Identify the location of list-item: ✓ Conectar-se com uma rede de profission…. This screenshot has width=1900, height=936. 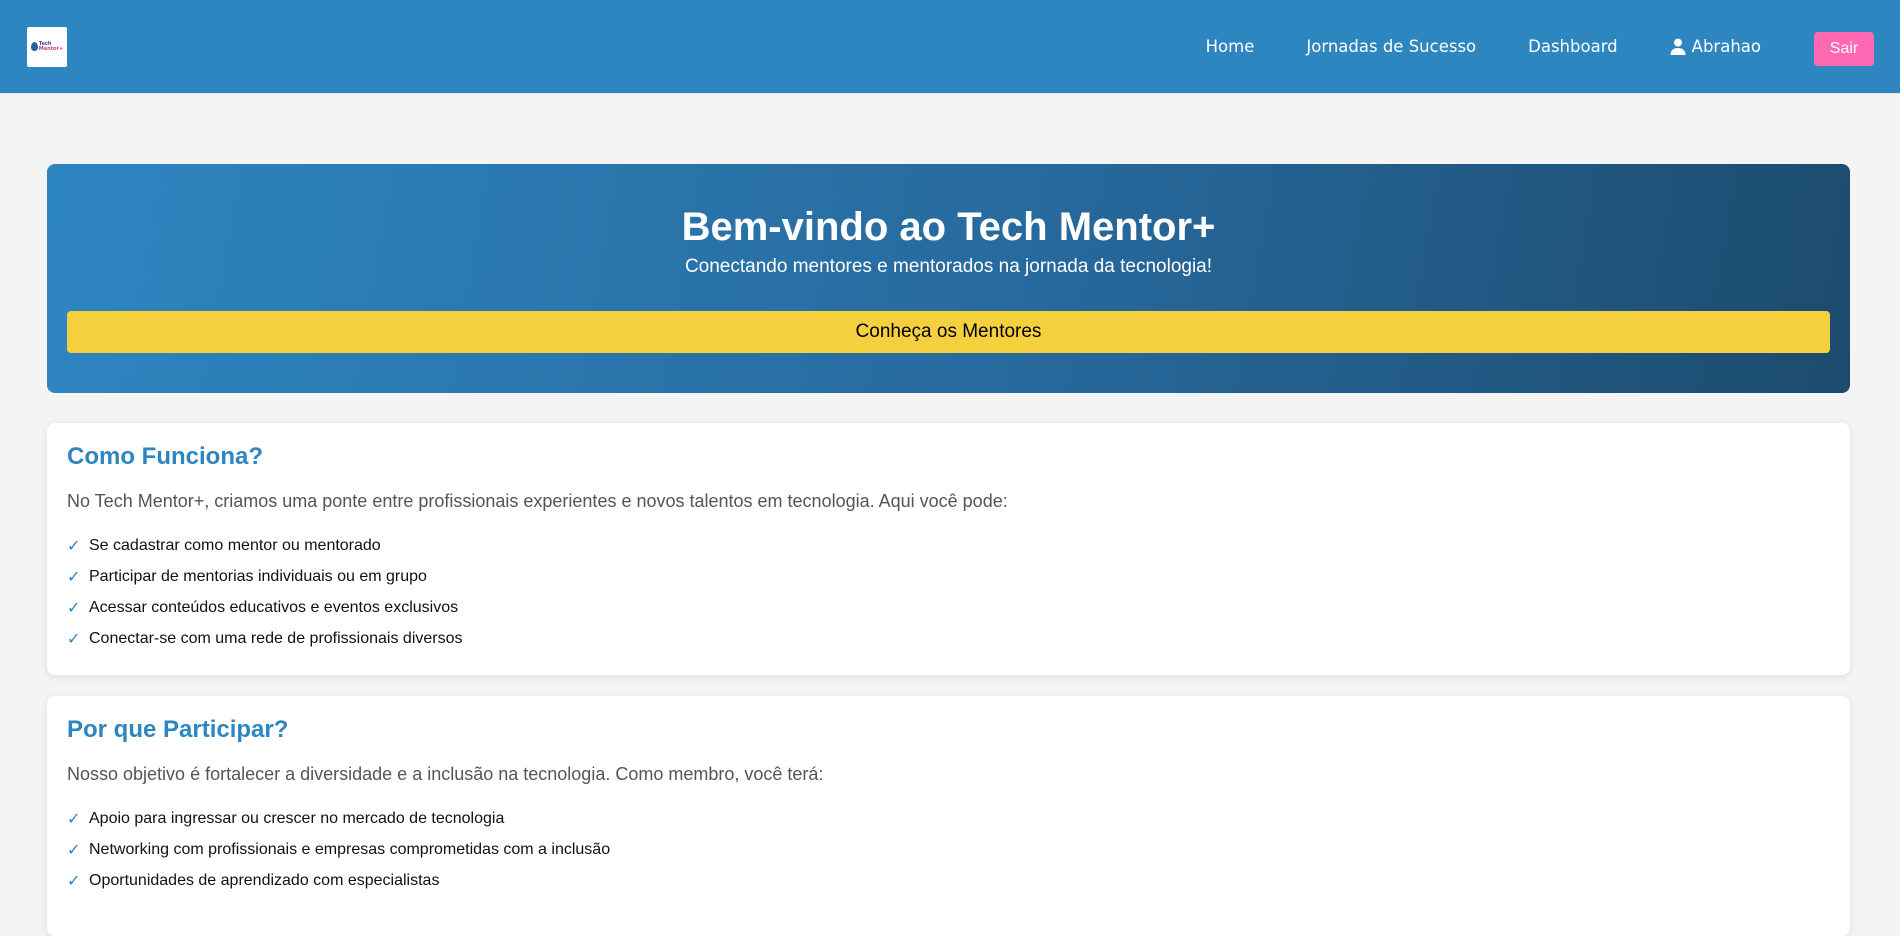
(948, 638).